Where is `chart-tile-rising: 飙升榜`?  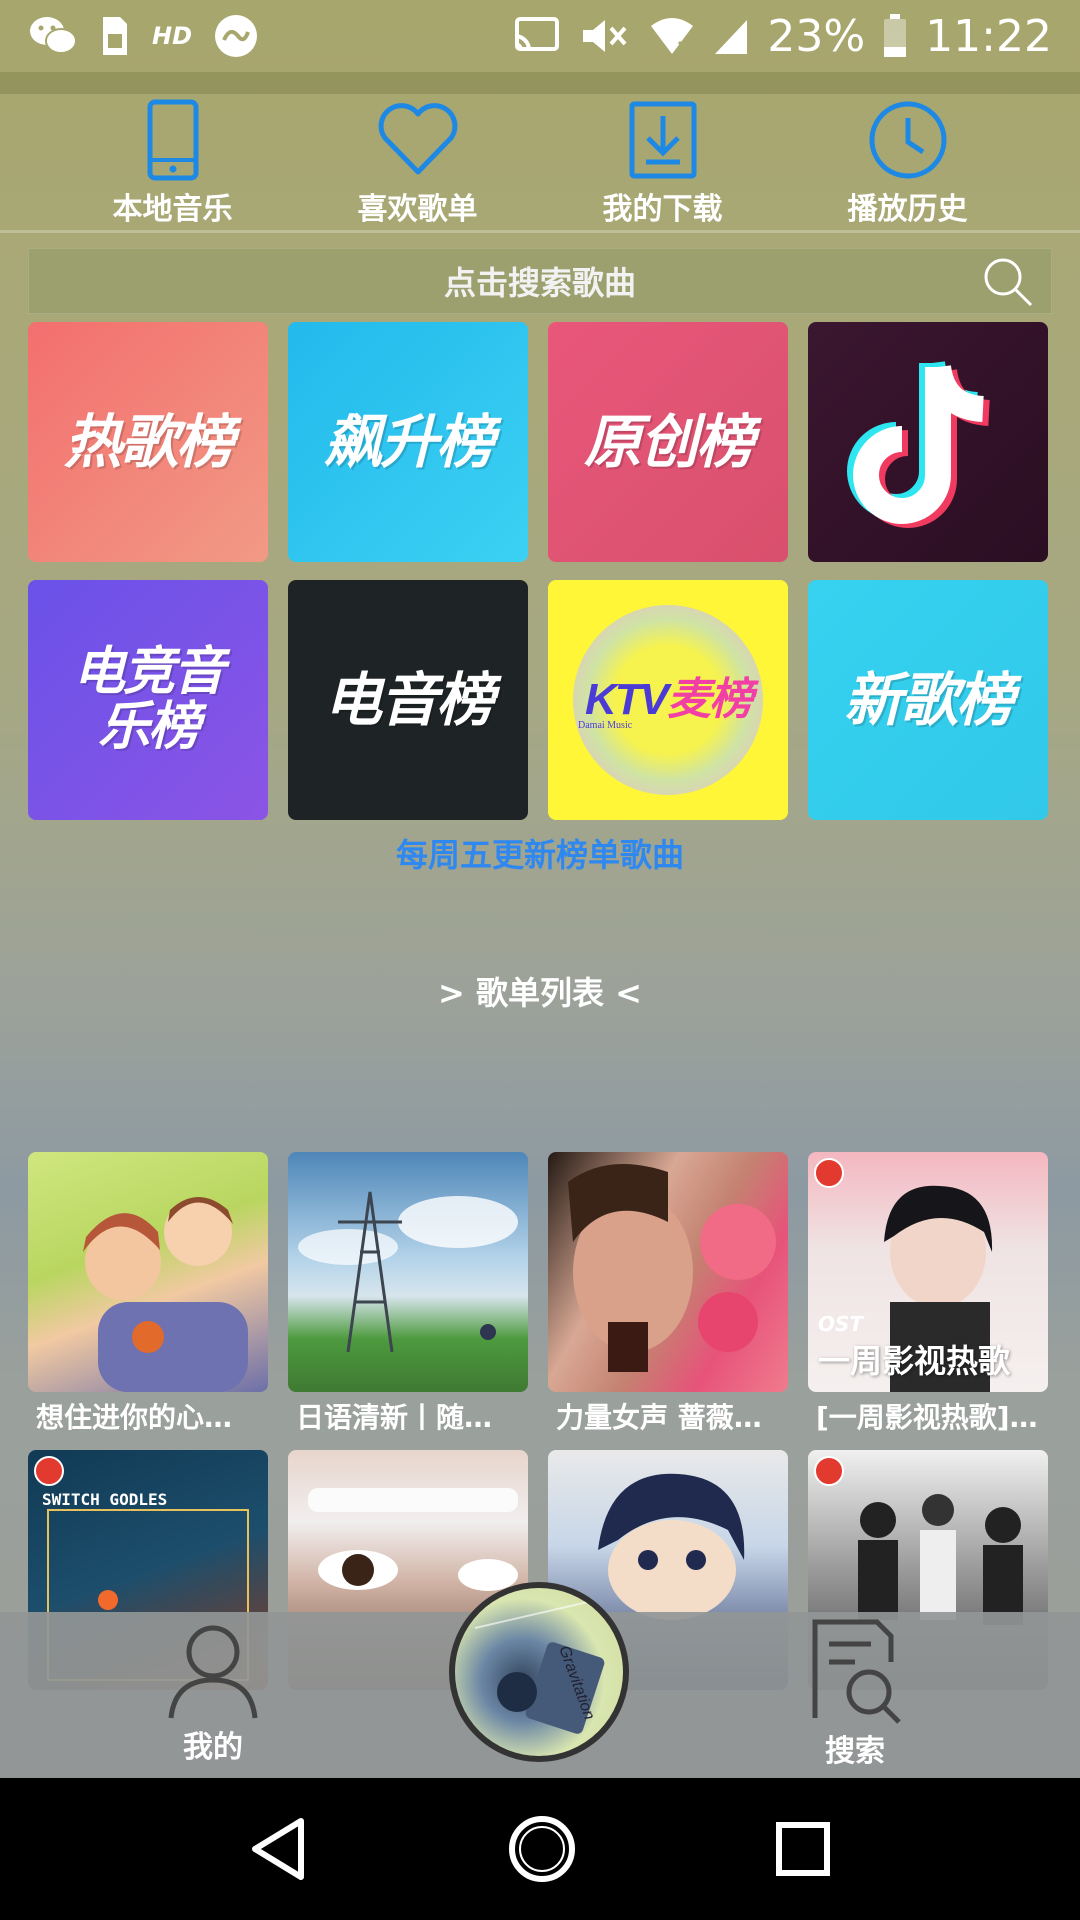
chart-tile-rising: 飙升榜 is located at coordinates (408, 442).